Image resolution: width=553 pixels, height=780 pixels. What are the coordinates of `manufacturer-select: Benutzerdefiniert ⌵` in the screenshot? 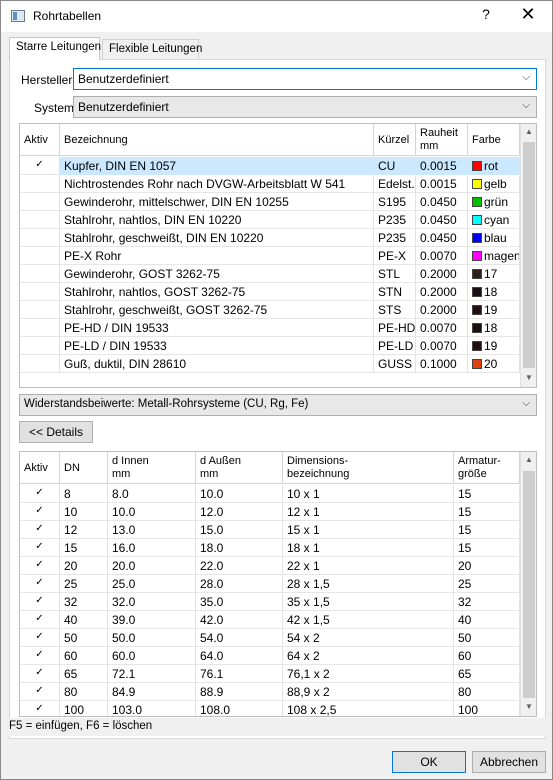 It's located at (305, 79).